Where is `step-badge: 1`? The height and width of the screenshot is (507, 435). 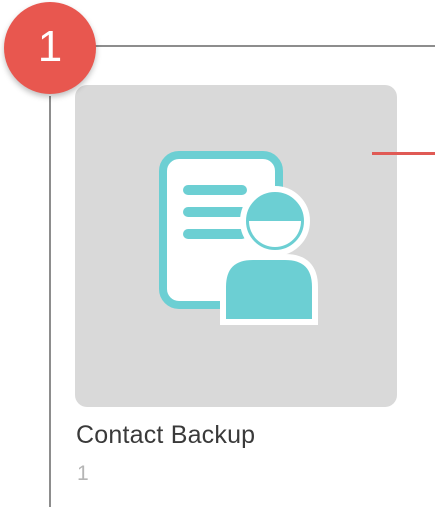 step-badge: 1 is located at coordinates (50, 48).